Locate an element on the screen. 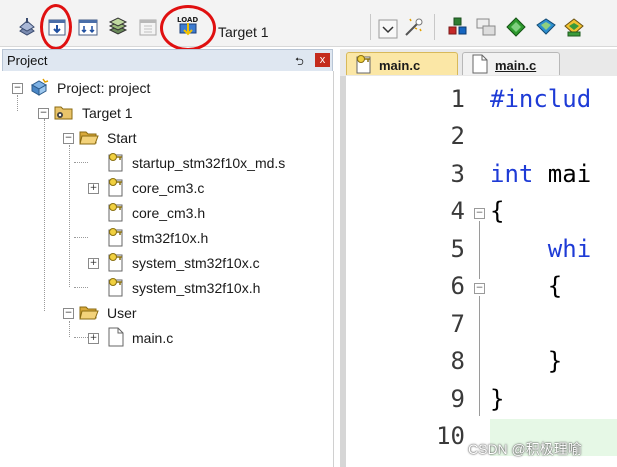 The width and height of the screenshot is (617, 467). tree-file-label: stm32f10x.h is located at coordinates (170, 238).